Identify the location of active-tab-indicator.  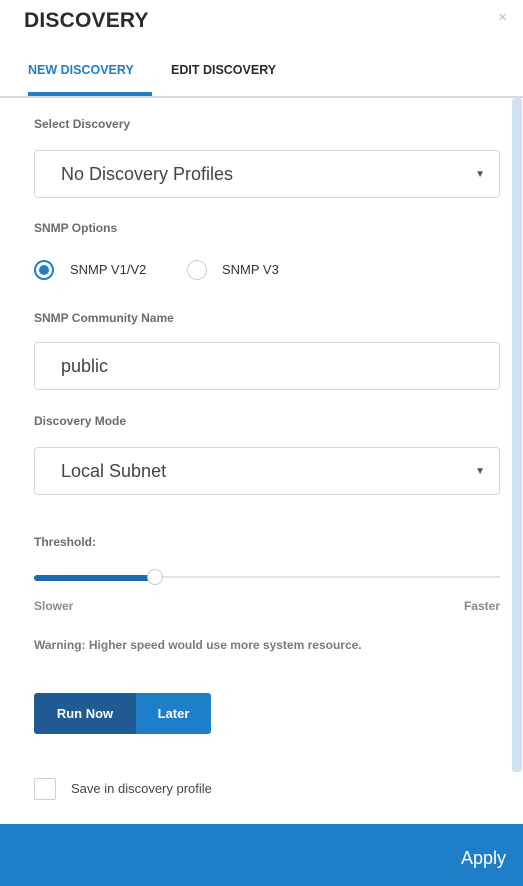
(90, 94).